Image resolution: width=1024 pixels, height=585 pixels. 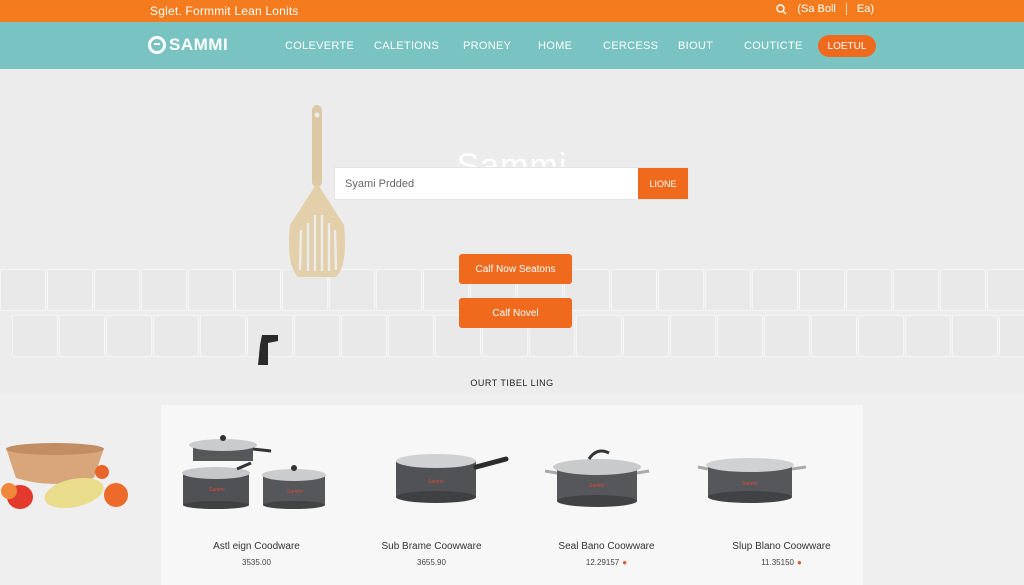 I want to click on product-card: Sammi Slup Blano Coowware 11.35150 ●, so click(x=781, y=495).